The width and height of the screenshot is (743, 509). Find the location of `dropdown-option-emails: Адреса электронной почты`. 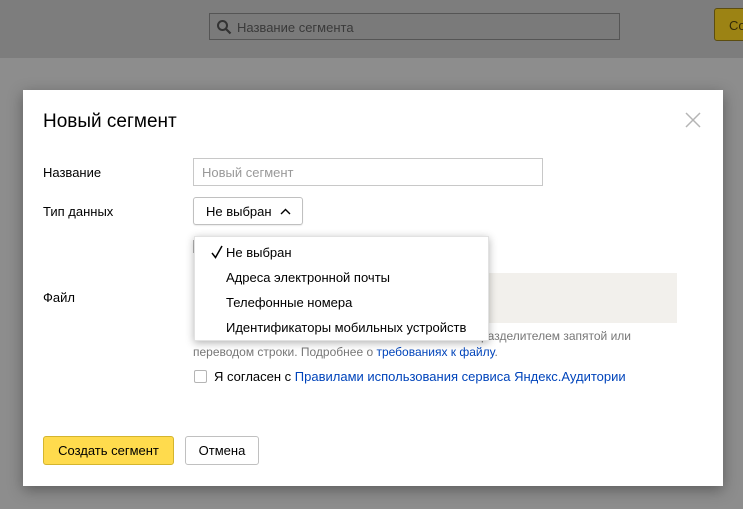

dropdown-option-emails: Адреса электронной почты is located at coordinates (308, 277).